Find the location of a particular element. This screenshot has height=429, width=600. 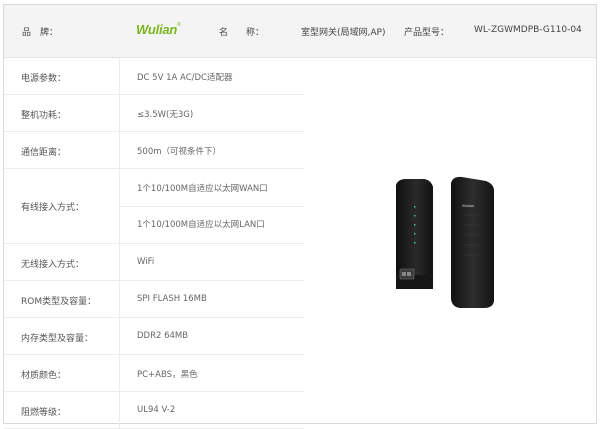

brand-label: 品 牌： is located at coordinates (40, 33).